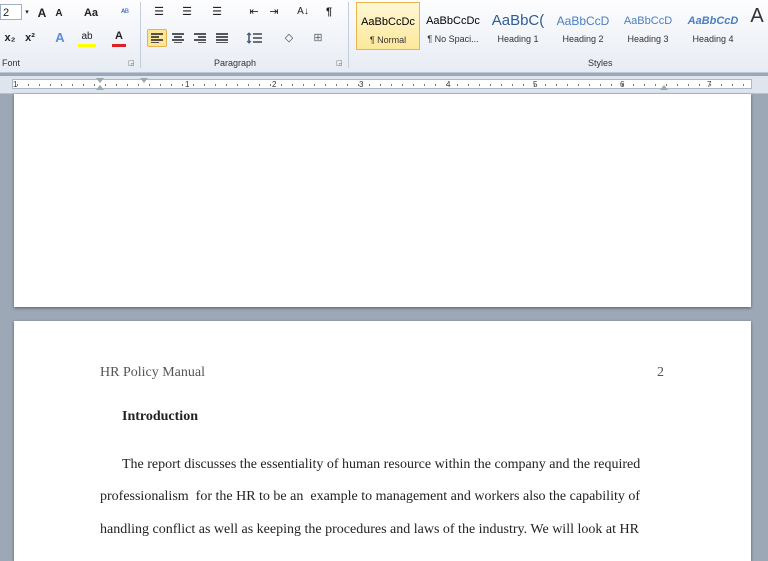 This screenshot has height=561, width=768. I want to click on borders-button: ⊞, so click(318, 38).